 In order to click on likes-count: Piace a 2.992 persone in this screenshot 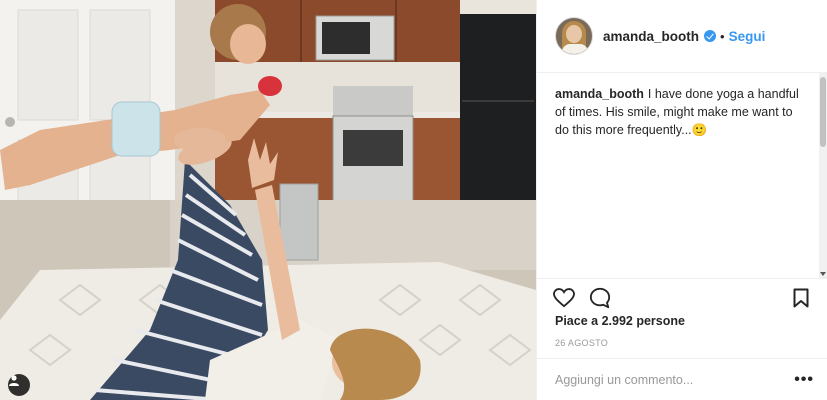, I will do `click(620, 321)`.